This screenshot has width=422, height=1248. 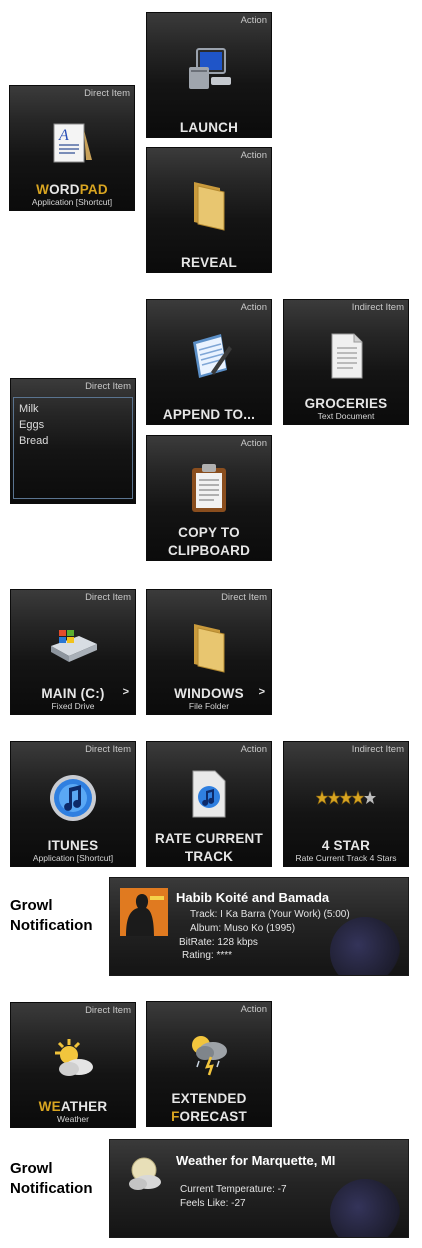 What do you see at coordinates (73, 693) in the screenshot?
I see `tile-title: MAIN (C:)` at bounding box center [73, 693].